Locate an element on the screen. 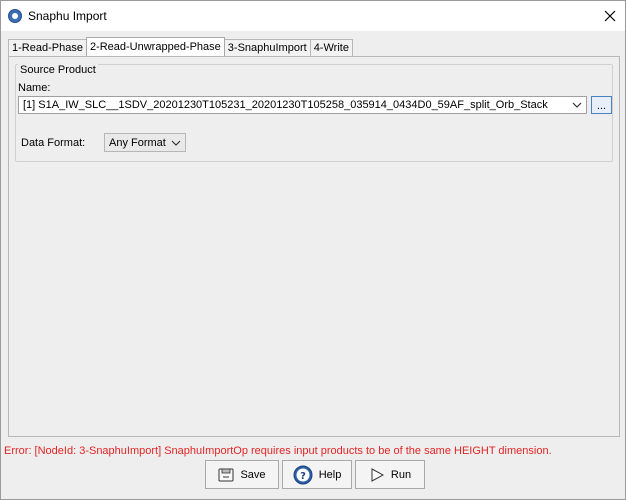 The image size is (626, 500). run-icon is located at coordinates (377, 474).